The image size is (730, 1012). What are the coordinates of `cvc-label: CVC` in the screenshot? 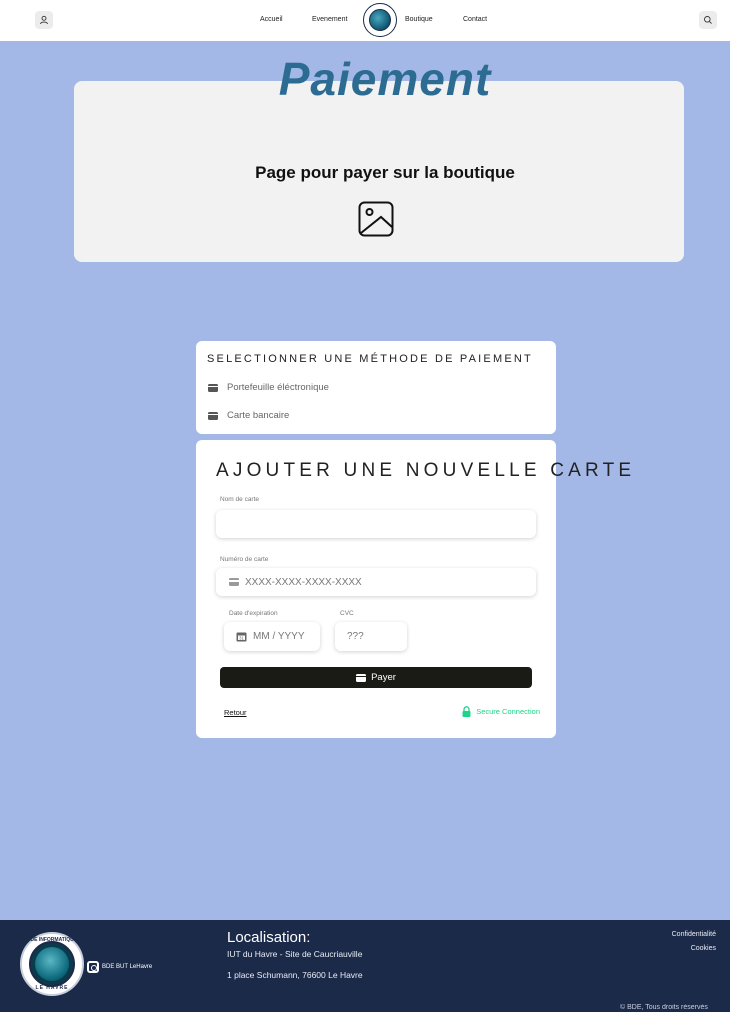 It's located at (347, 613).